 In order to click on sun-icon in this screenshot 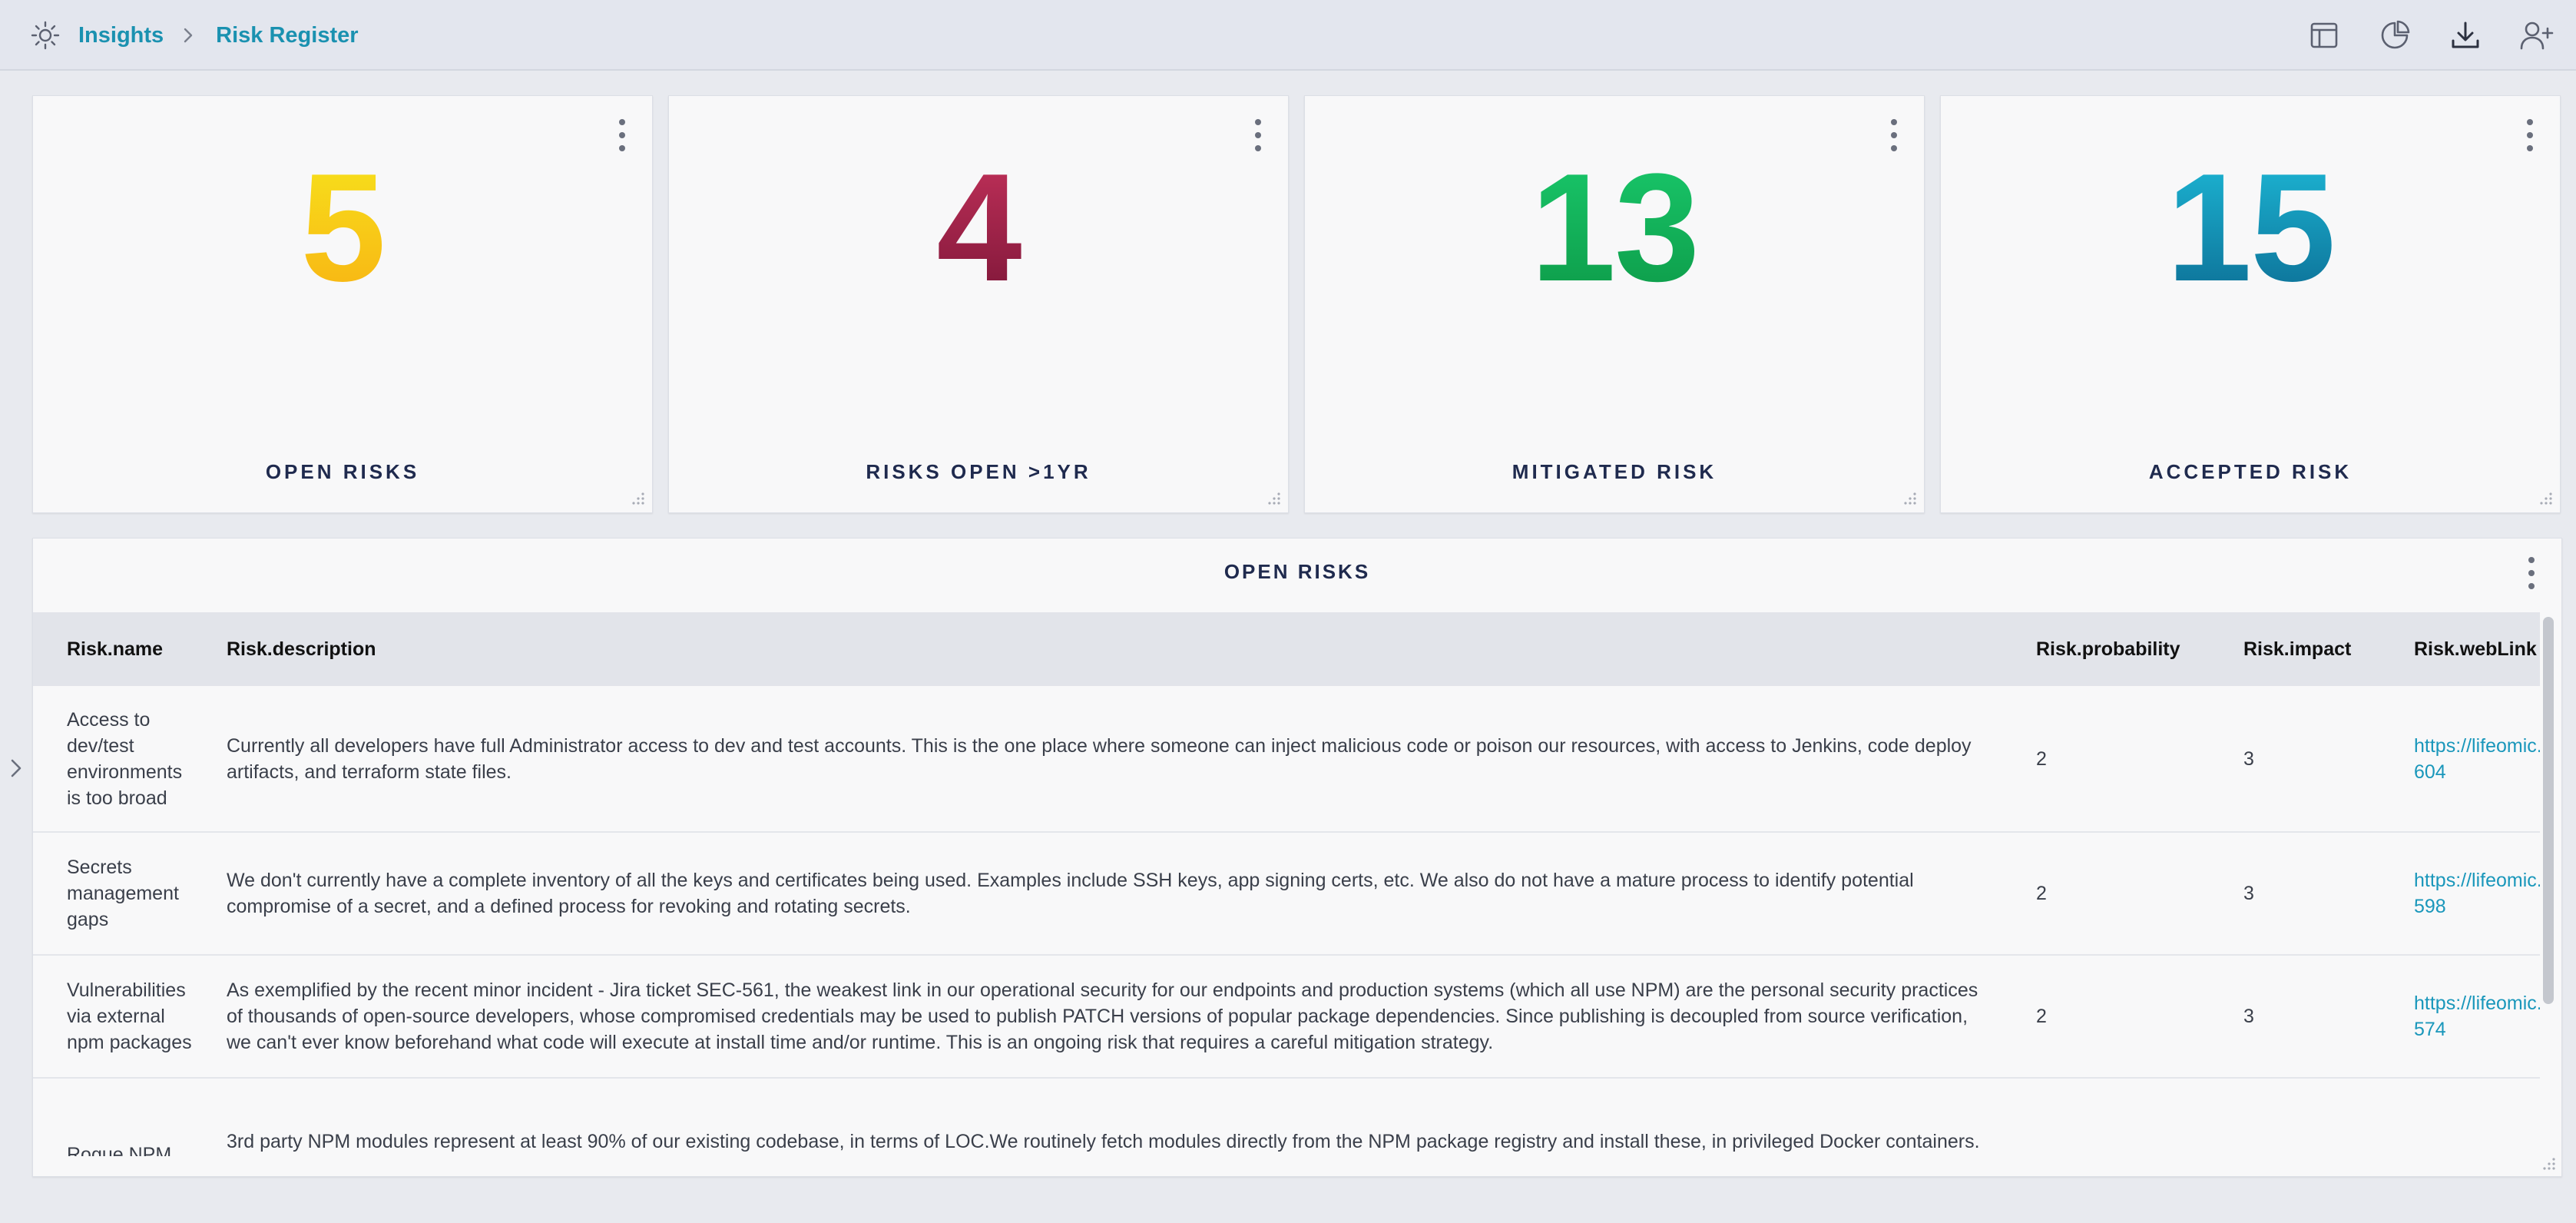, I will do `click(45, 35)`.